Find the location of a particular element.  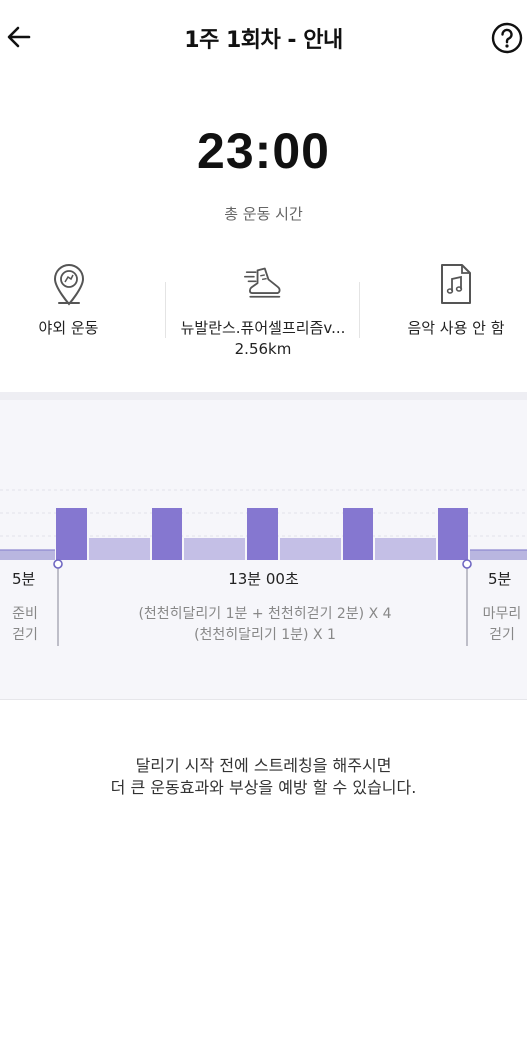

total-time: 23:00 is located at coordinates (263, 151).